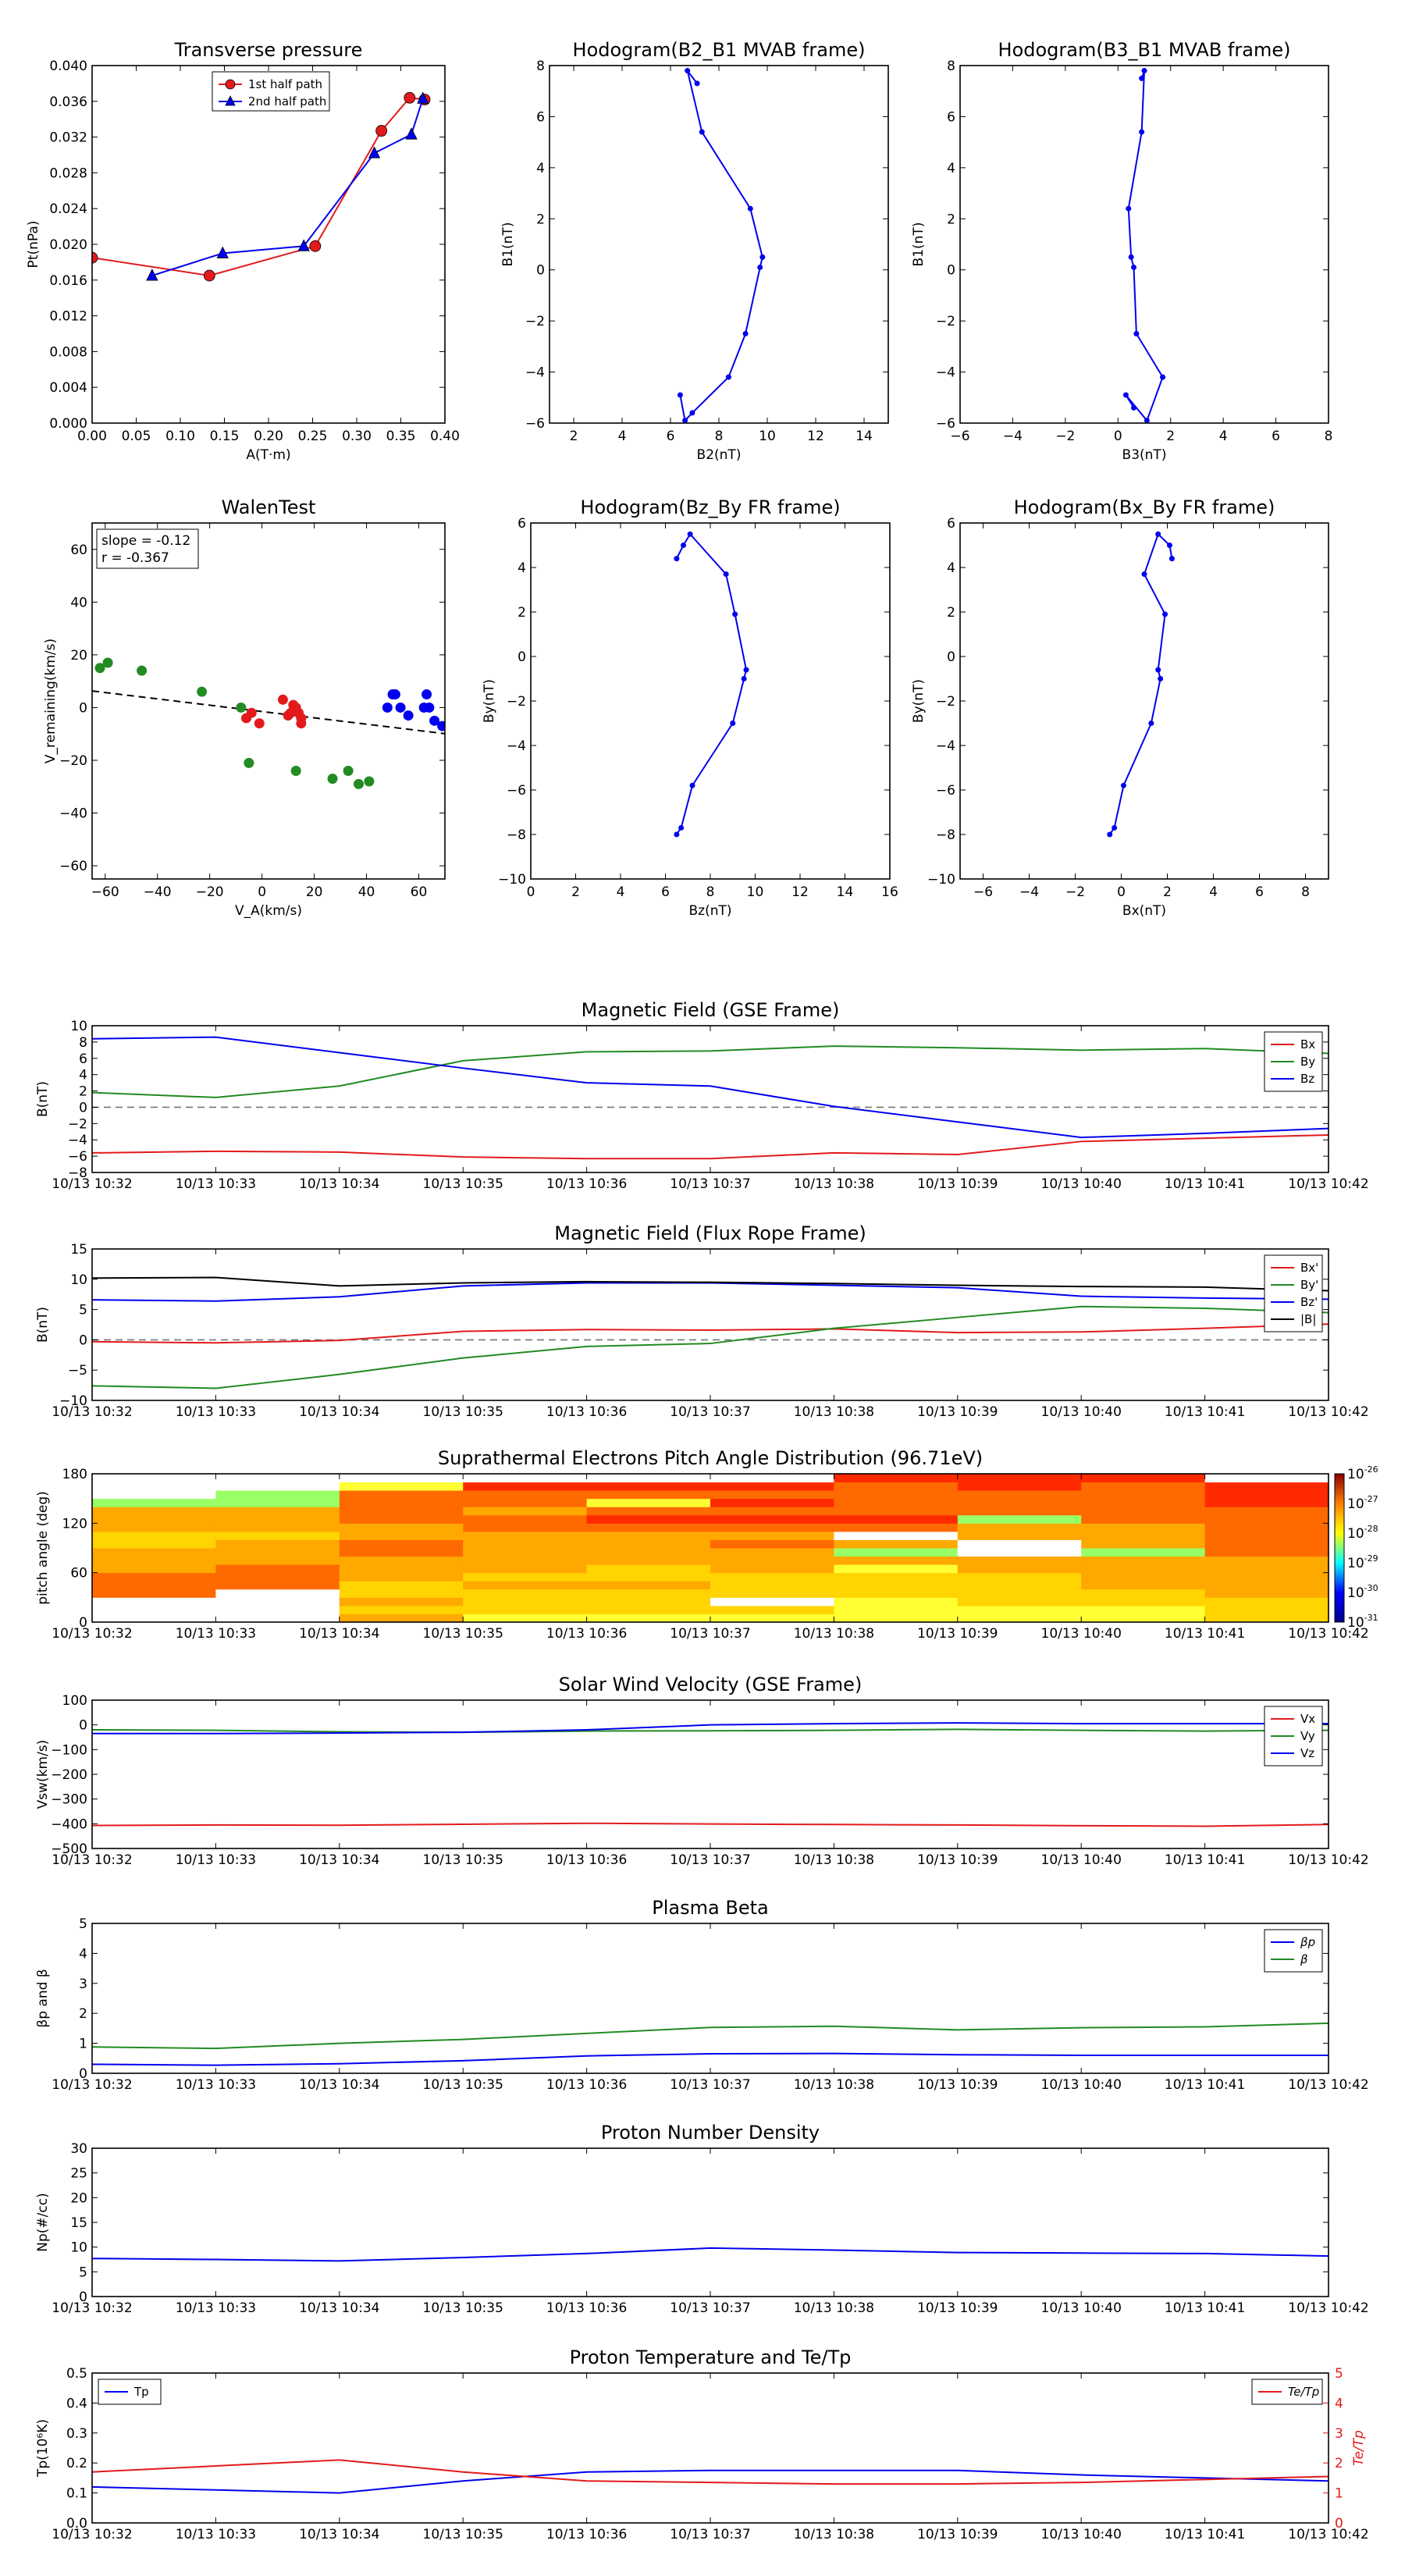 Image resolution: width=1405 pixels, height=2576 pixels. I want to click on x-tick-label: 8, so click(711, 892).